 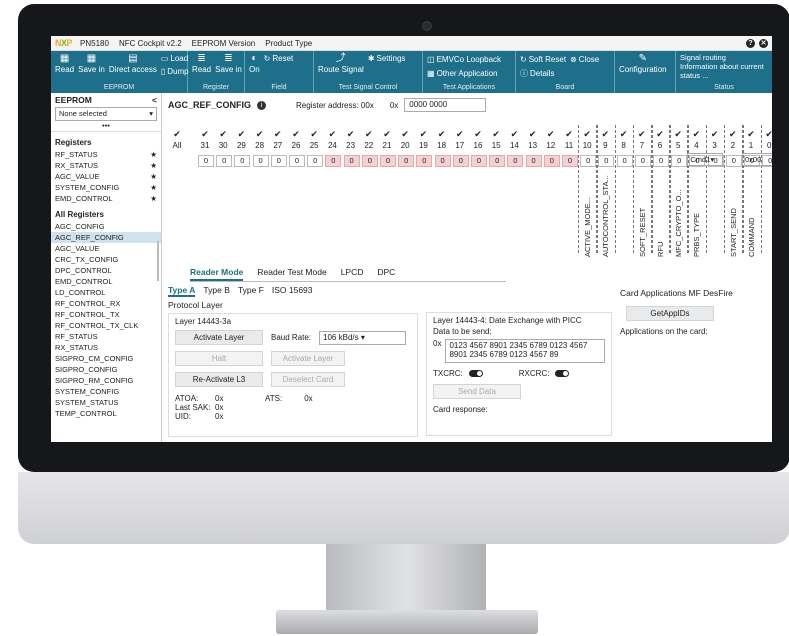 I want to click on sidebar-item-register: LD_CONTROL, so click(x=106, y=292).